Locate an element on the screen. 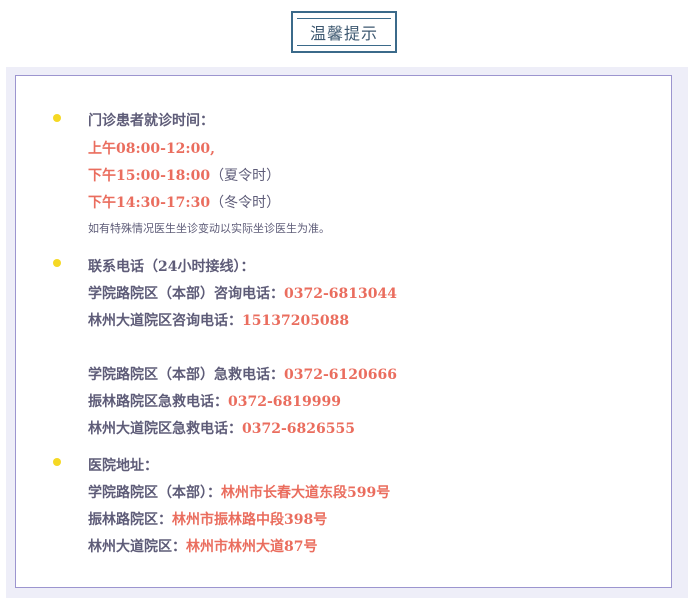  phone-label: 学院路院区（本部）急救电话： is located at coordinates (186, 375).